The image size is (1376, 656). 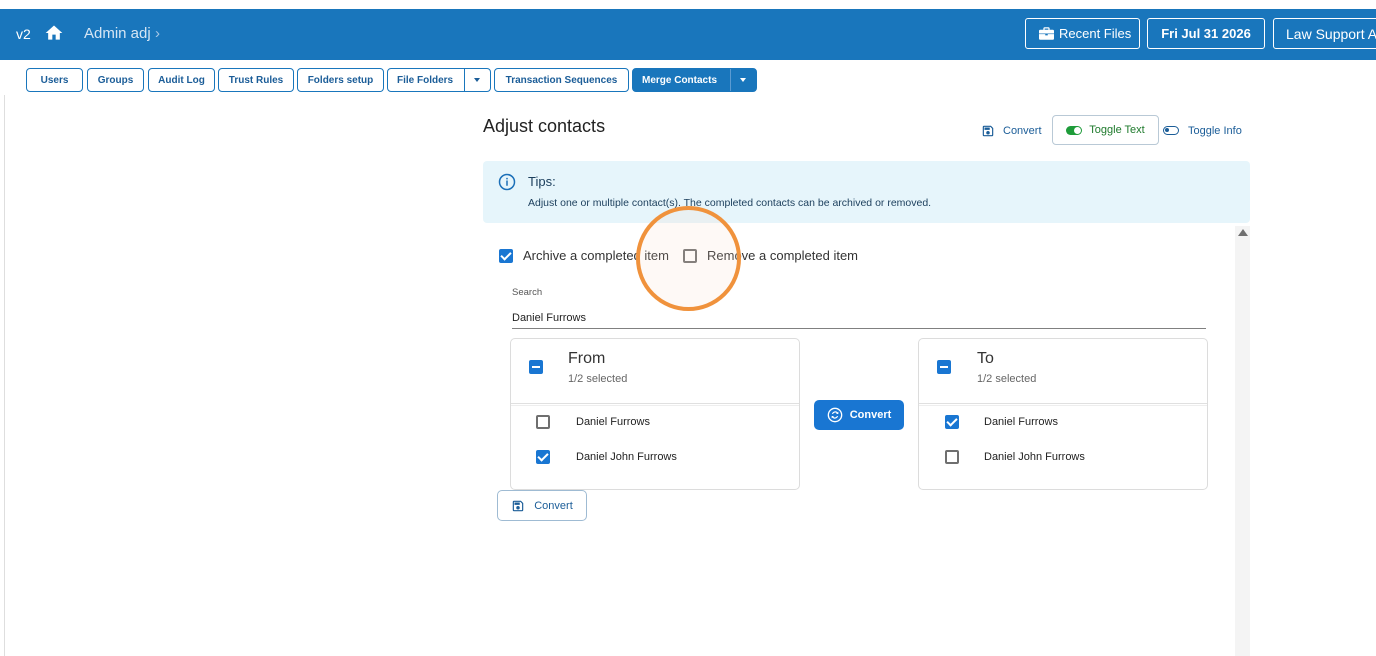 What do you see at coordinates (870, 415) in the screenshot?
I see `move-convert-label: Convert` at bounding box center [870, 415].